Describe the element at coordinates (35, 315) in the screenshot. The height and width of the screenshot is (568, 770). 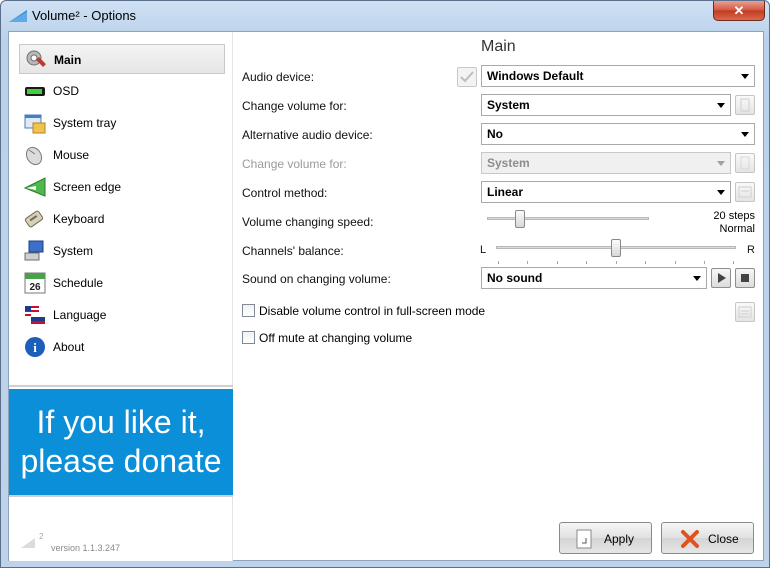
I see `flags-icon` at that location.